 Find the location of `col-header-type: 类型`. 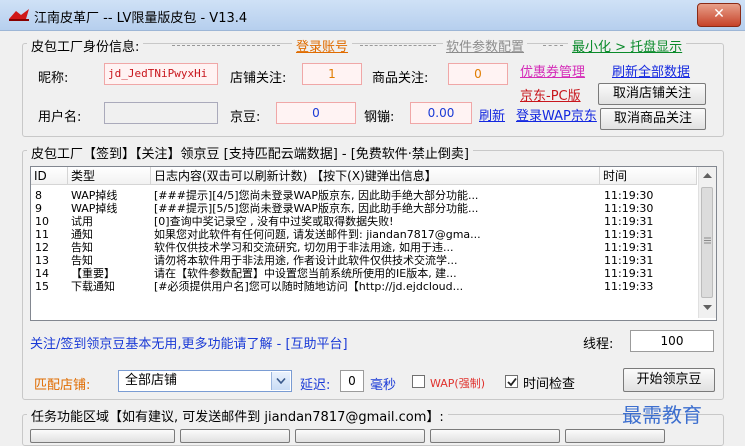

col-header-type: 类型 is located at coordinates (109, 176).